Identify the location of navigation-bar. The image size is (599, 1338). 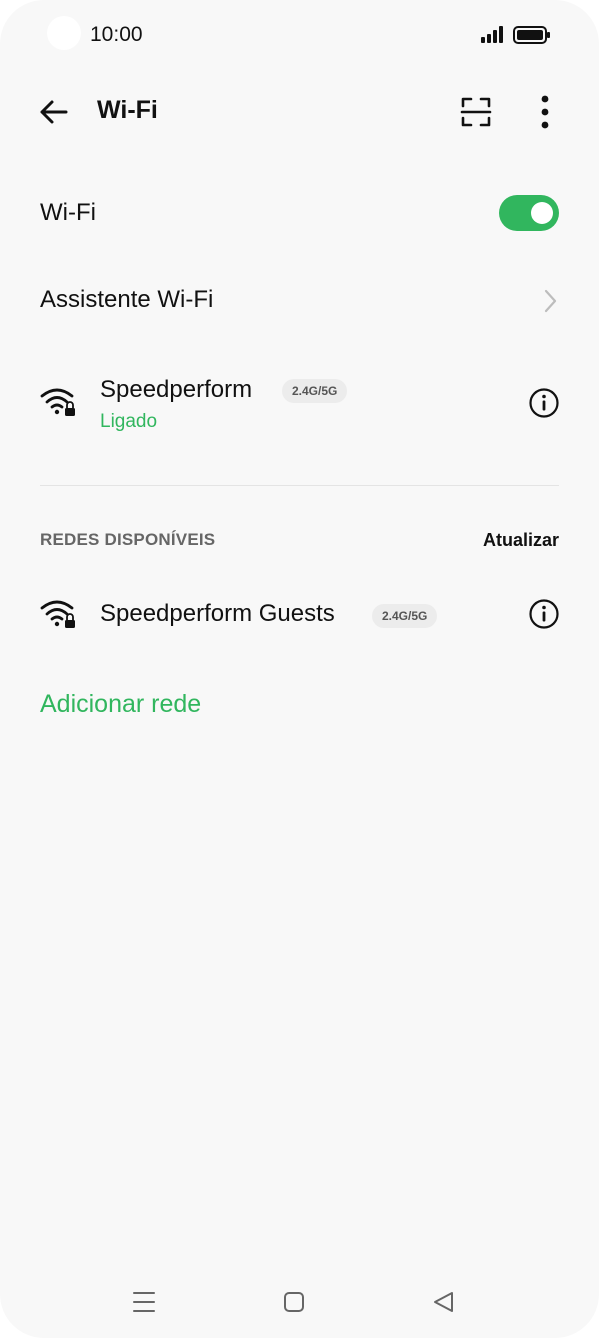
(299, 1302).